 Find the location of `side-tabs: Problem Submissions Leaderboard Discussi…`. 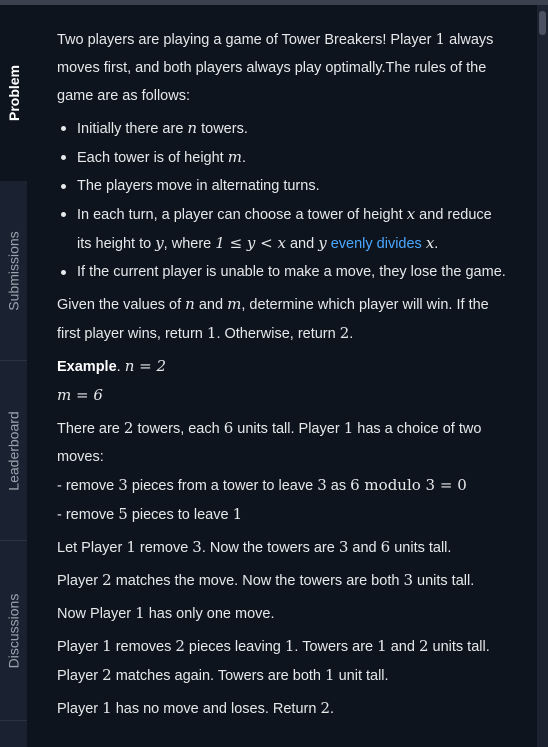

side-tabs: Problem Submissions Leaderboard Discussi… is located at coordinates (13, 376).